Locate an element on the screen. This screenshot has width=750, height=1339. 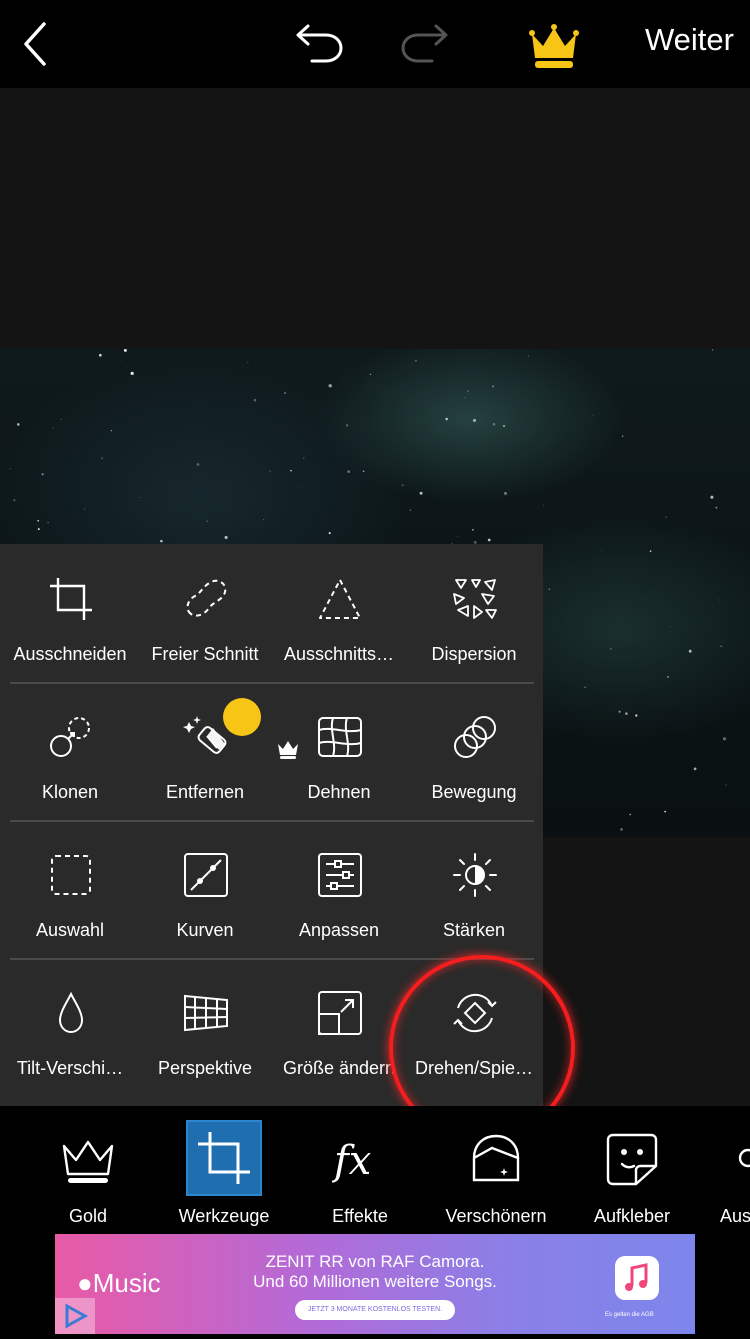
dispersion-icon is located at coordinates (475, 599).